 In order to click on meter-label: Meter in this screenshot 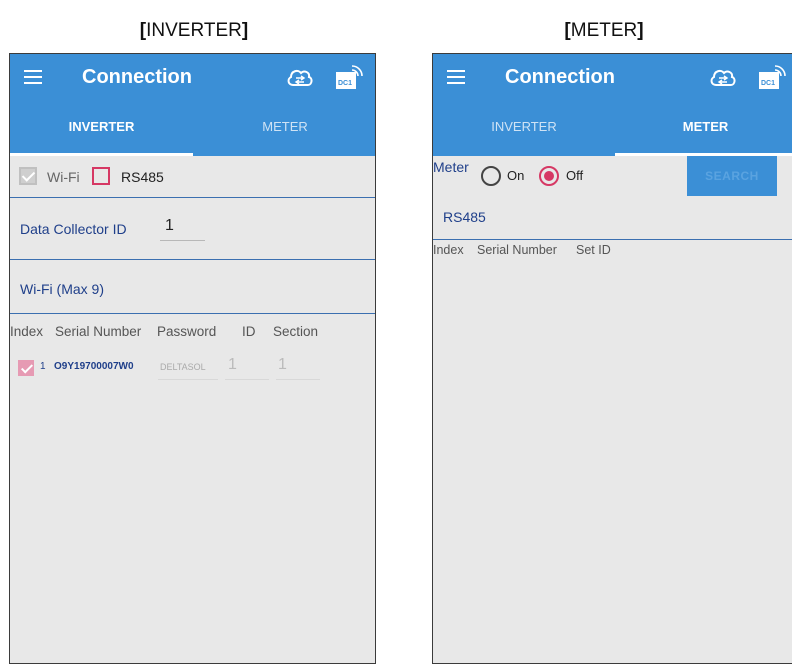, I will do `click(451, 167)`.